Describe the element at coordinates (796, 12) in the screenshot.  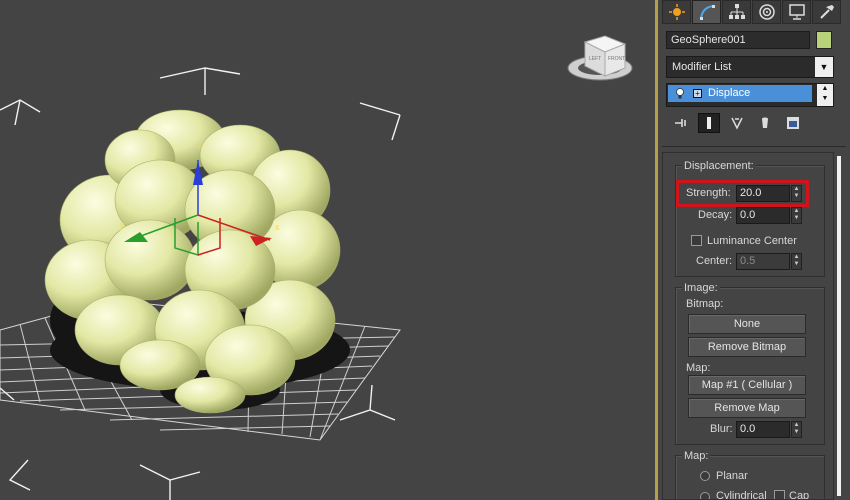
I see `display-tab-icon` at that location.